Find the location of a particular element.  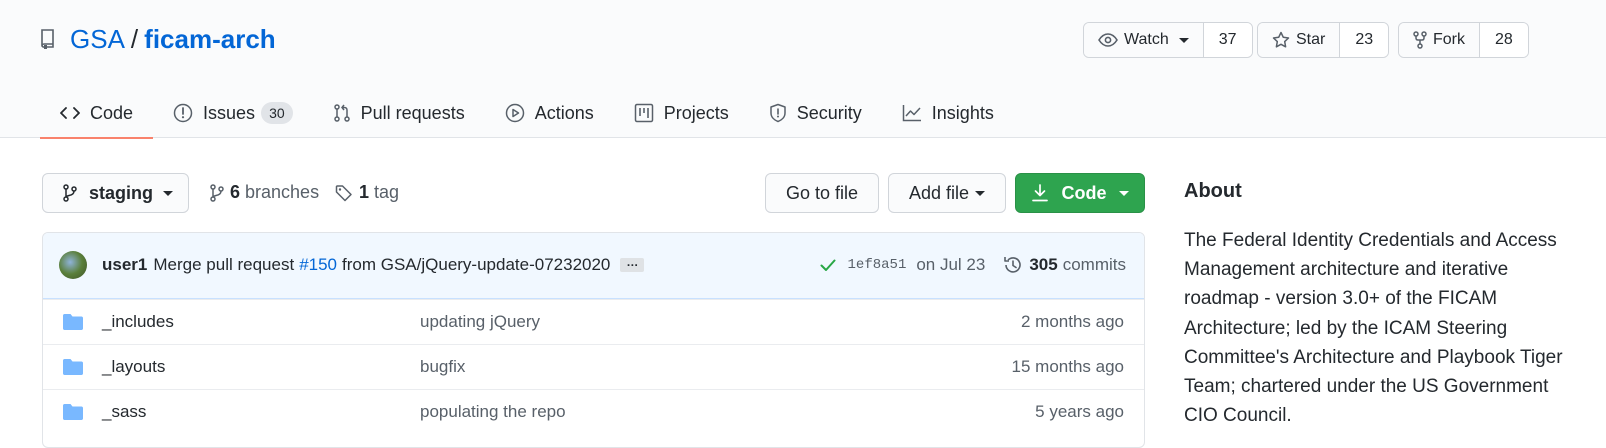

add-file-label: Add file is located at coordinates (939, 192).